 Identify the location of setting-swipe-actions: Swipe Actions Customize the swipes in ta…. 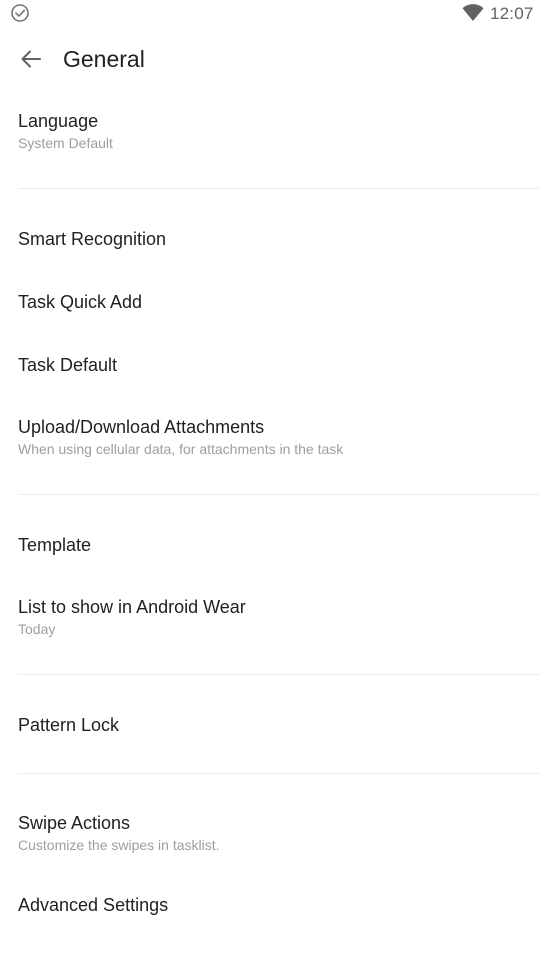
(270, 833).